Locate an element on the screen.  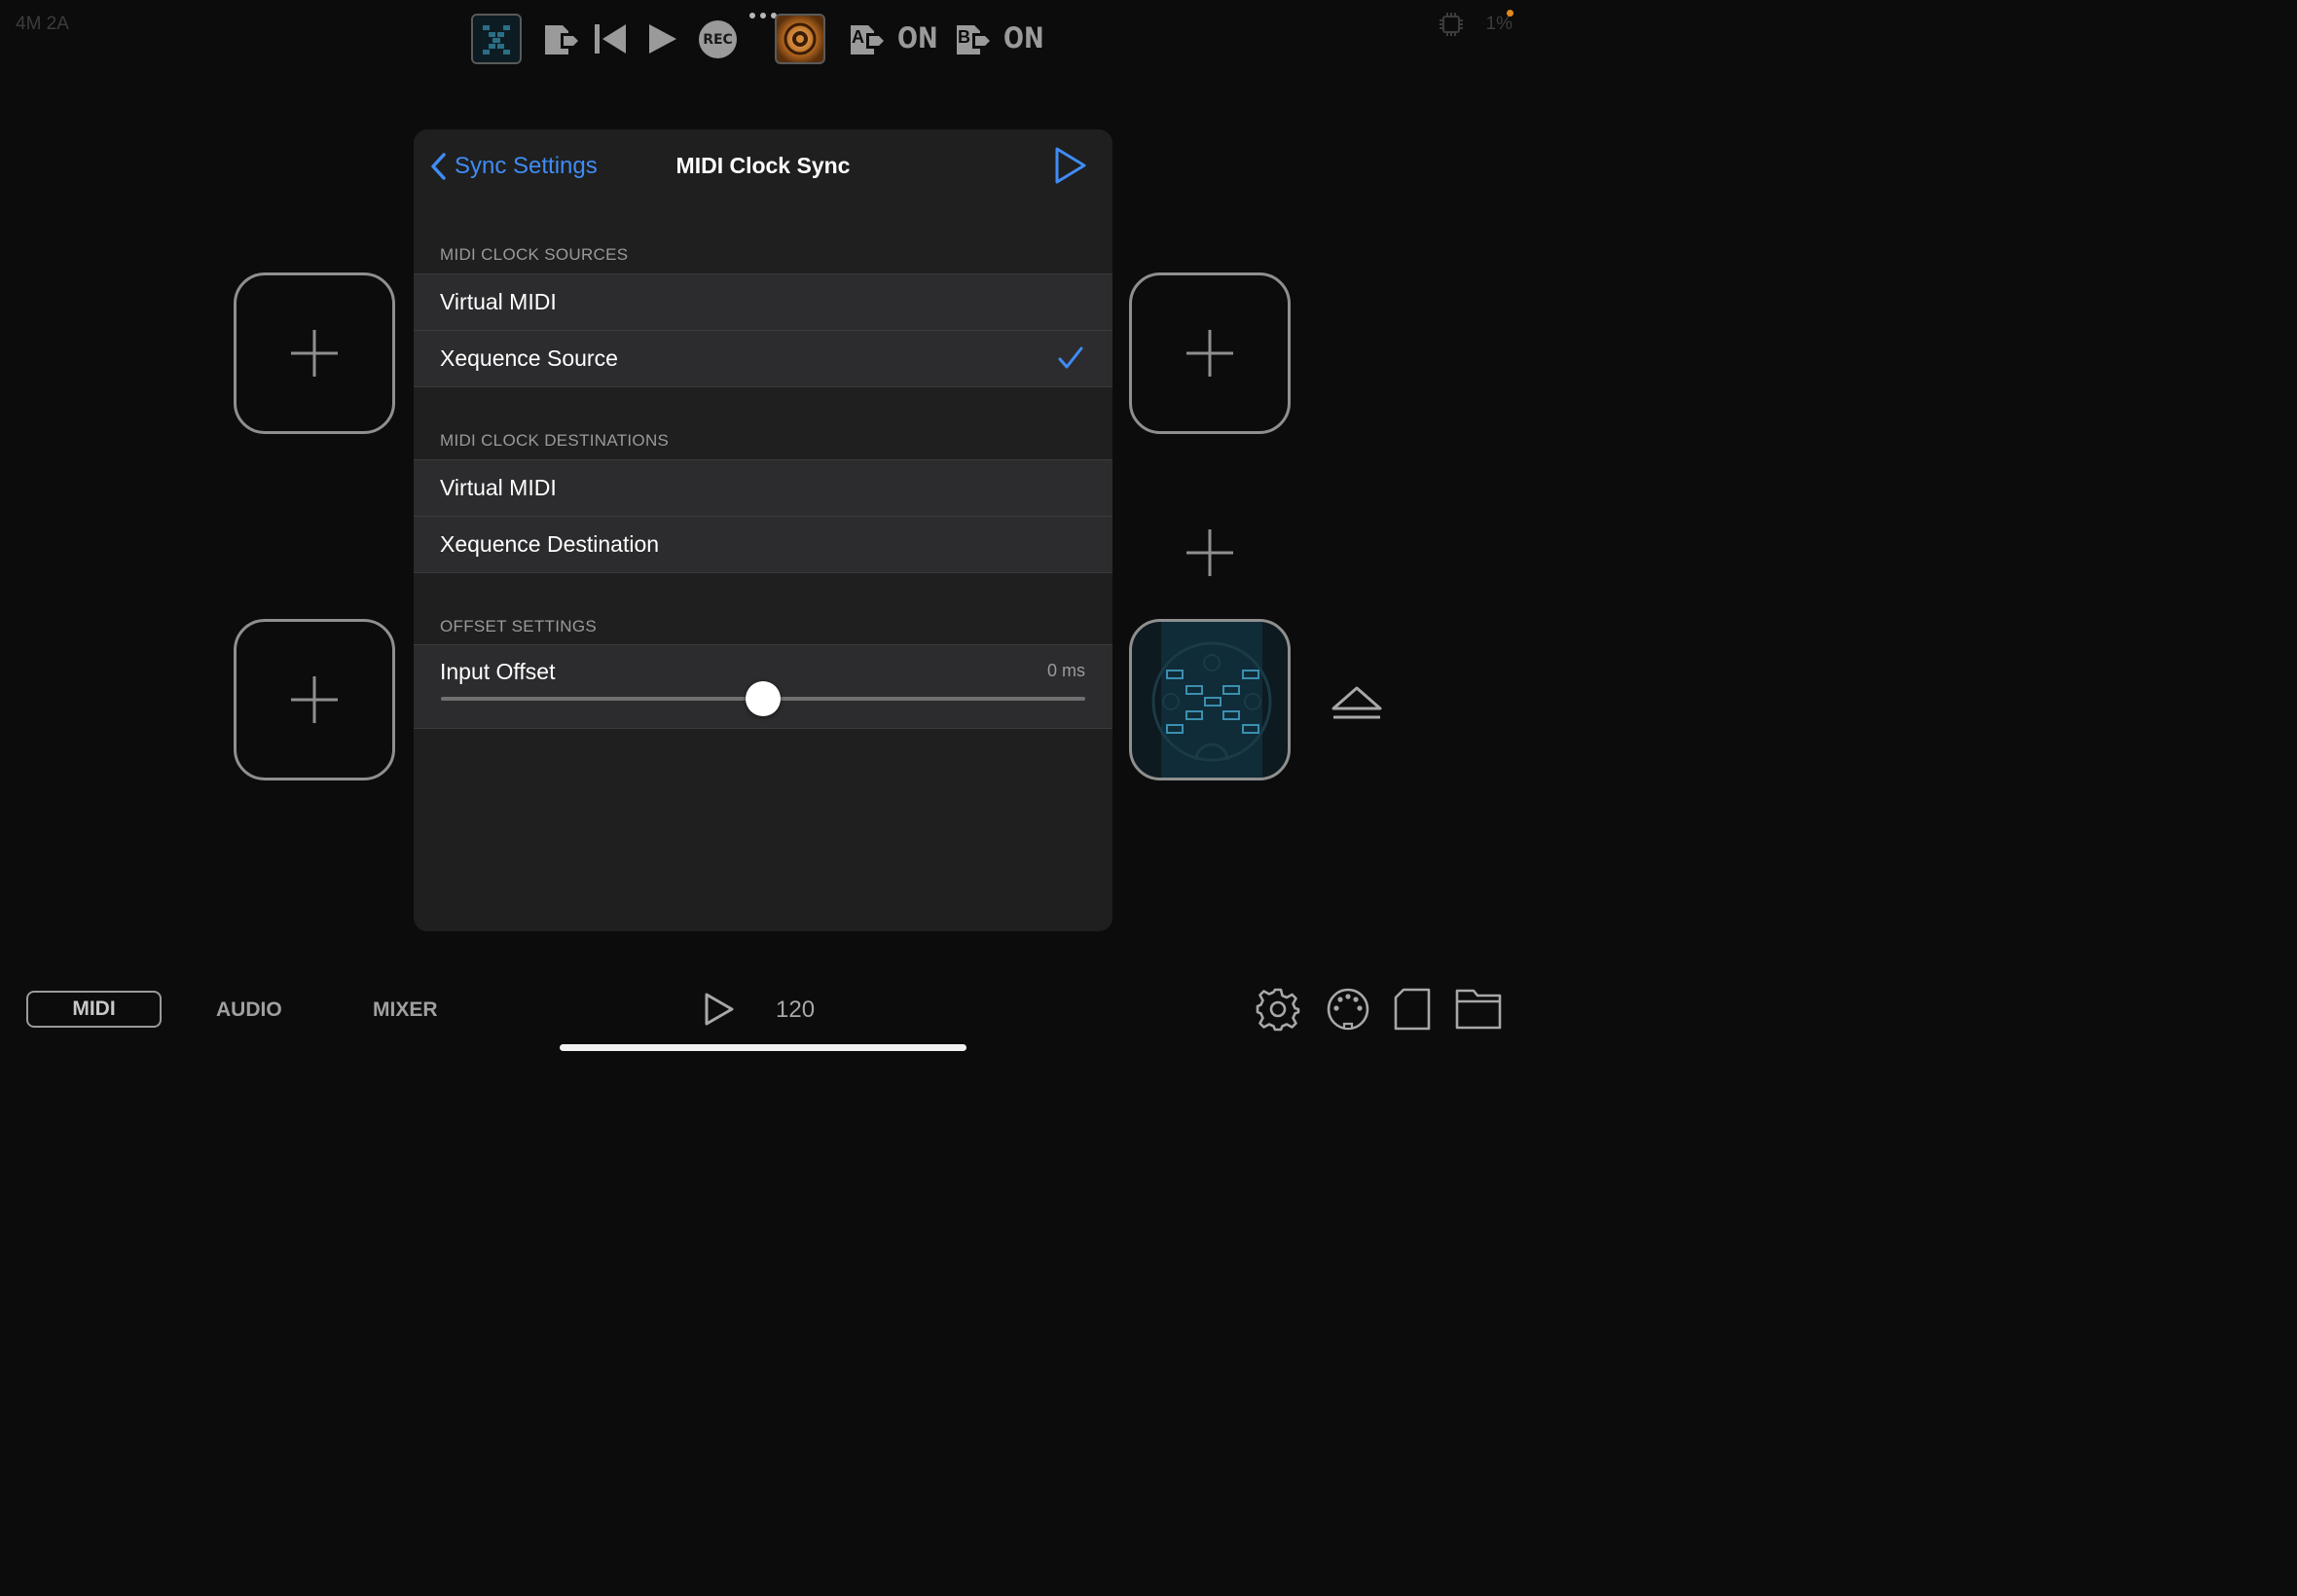
ellipsis-icon is located at coordinates (763, 15).